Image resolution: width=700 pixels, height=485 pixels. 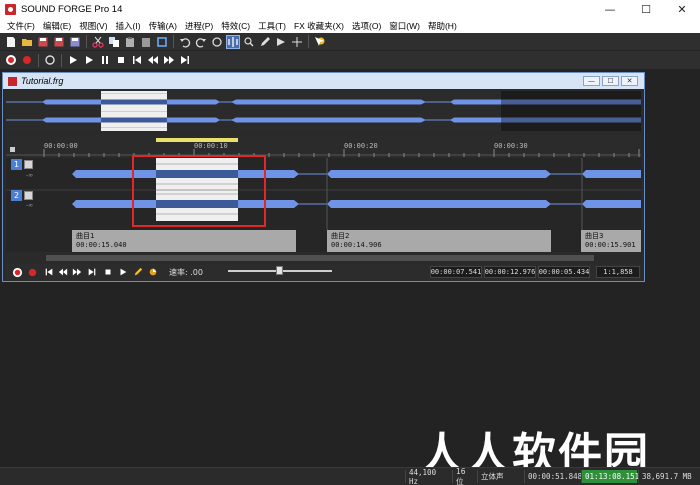 I want to click on overview-bar, so click(x=323, y=111).